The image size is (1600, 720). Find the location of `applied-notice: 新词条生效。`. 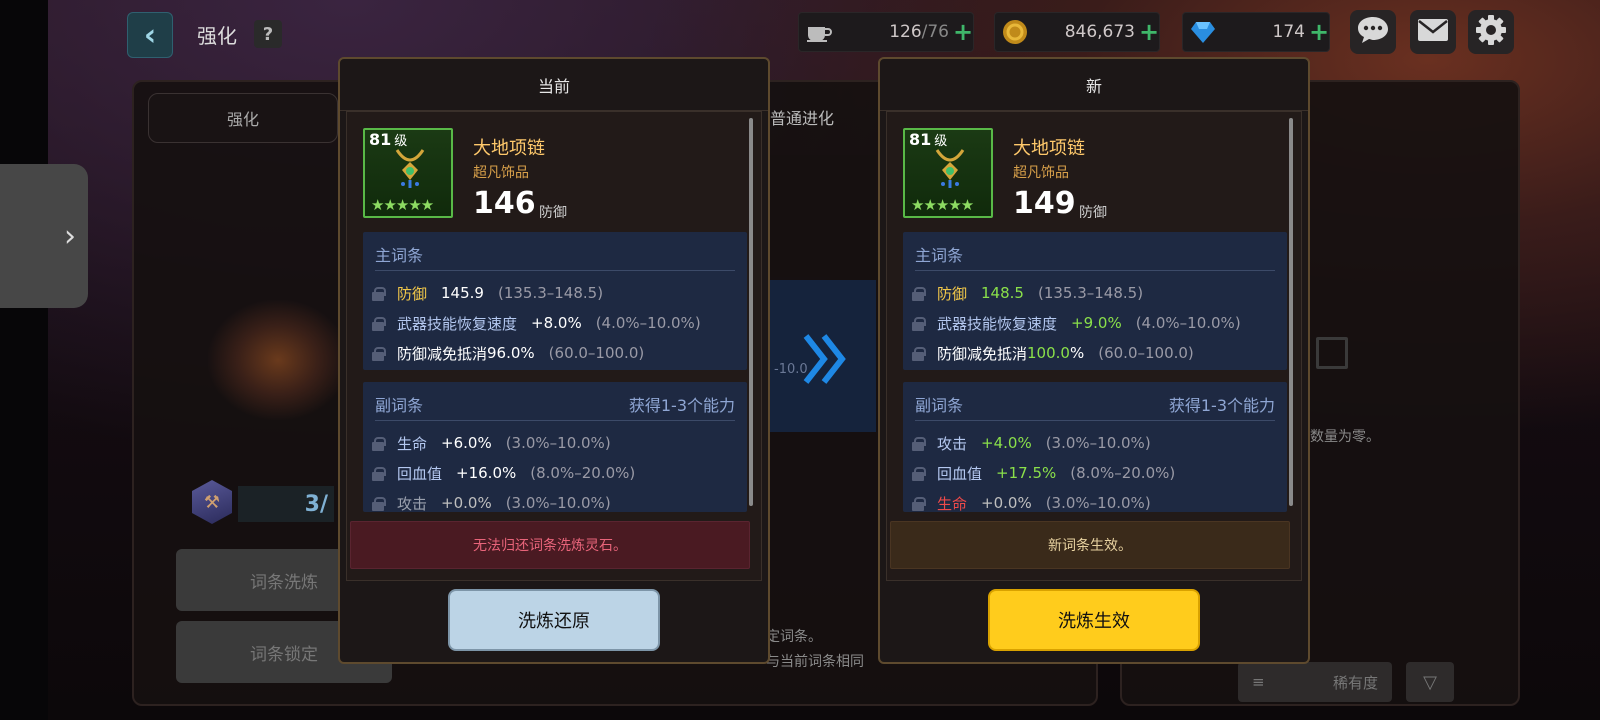

applied-notice: 新词条生效。 is located at coordinates (1090, 545).